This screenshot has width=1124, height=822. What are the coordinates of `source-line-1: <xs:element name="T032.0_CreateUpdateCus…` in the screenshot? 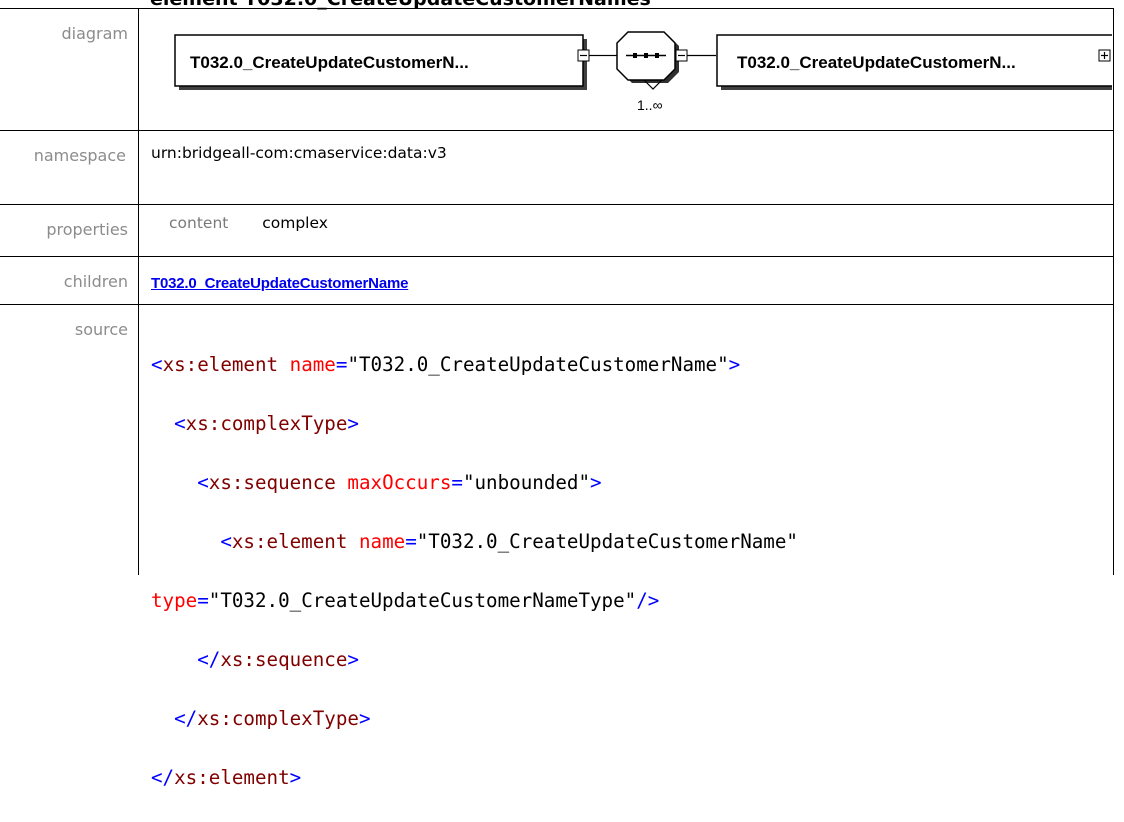 It's located at (446, 364).